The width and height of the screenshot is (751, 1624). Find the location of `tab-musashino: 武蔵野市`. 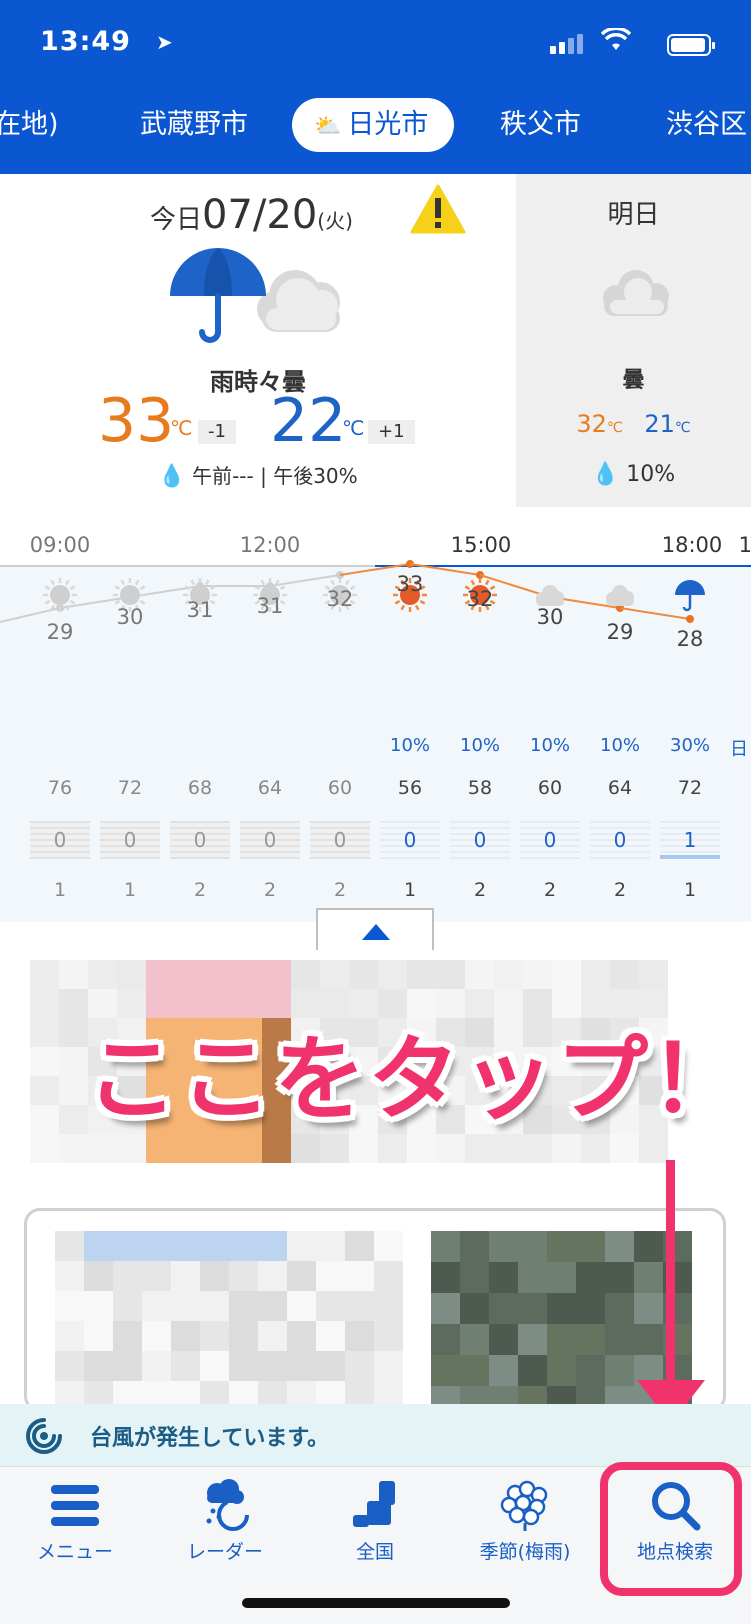

tab-musashino: 武蔵野市 is located at coordinates (194, 125).